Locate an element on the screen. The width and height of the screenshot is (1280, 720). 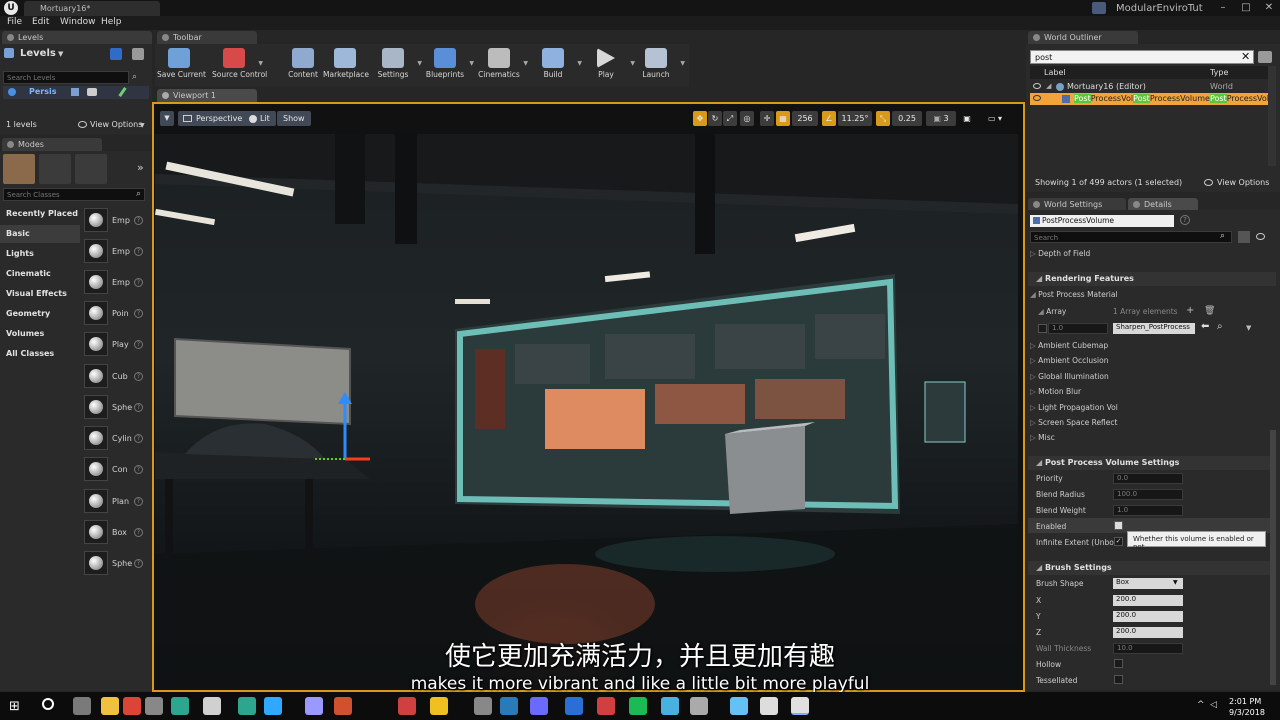
clear-search-icon: ✕ is located at coordinates (1245, 56).